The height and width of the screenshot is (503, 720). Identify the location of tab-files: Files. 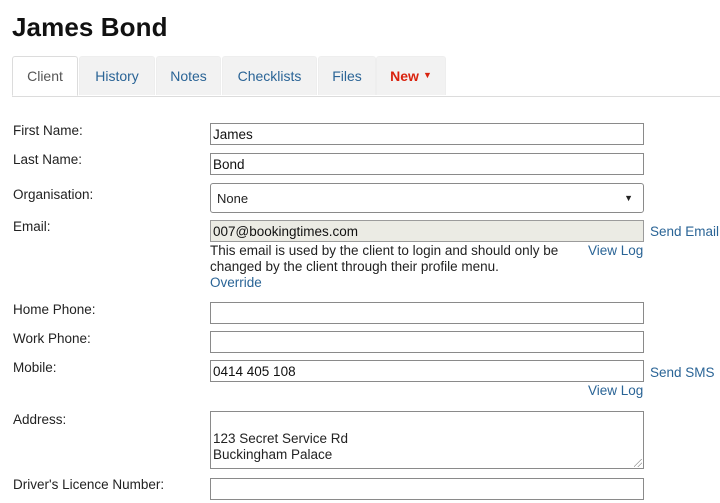
(347, 75).